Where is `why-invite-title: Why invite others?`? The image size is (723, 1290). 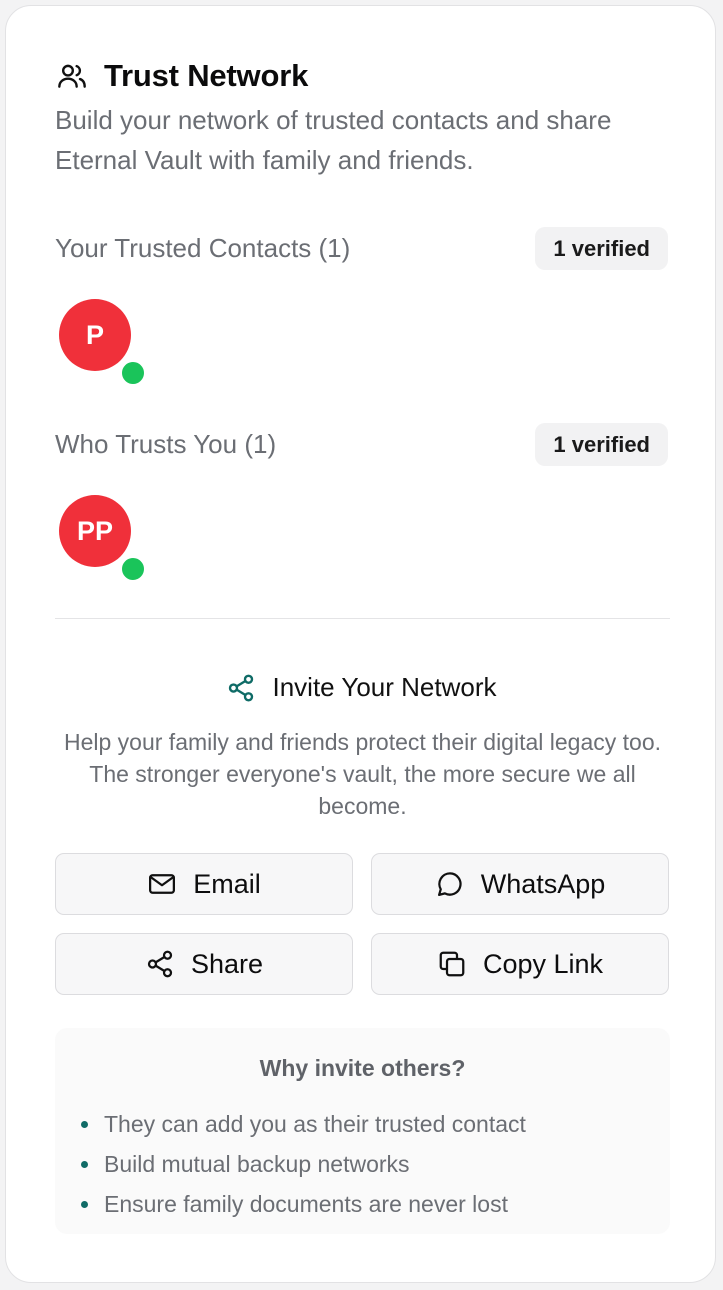
why-invite-title: Why invite others? is located at coordinates (362, 1068).